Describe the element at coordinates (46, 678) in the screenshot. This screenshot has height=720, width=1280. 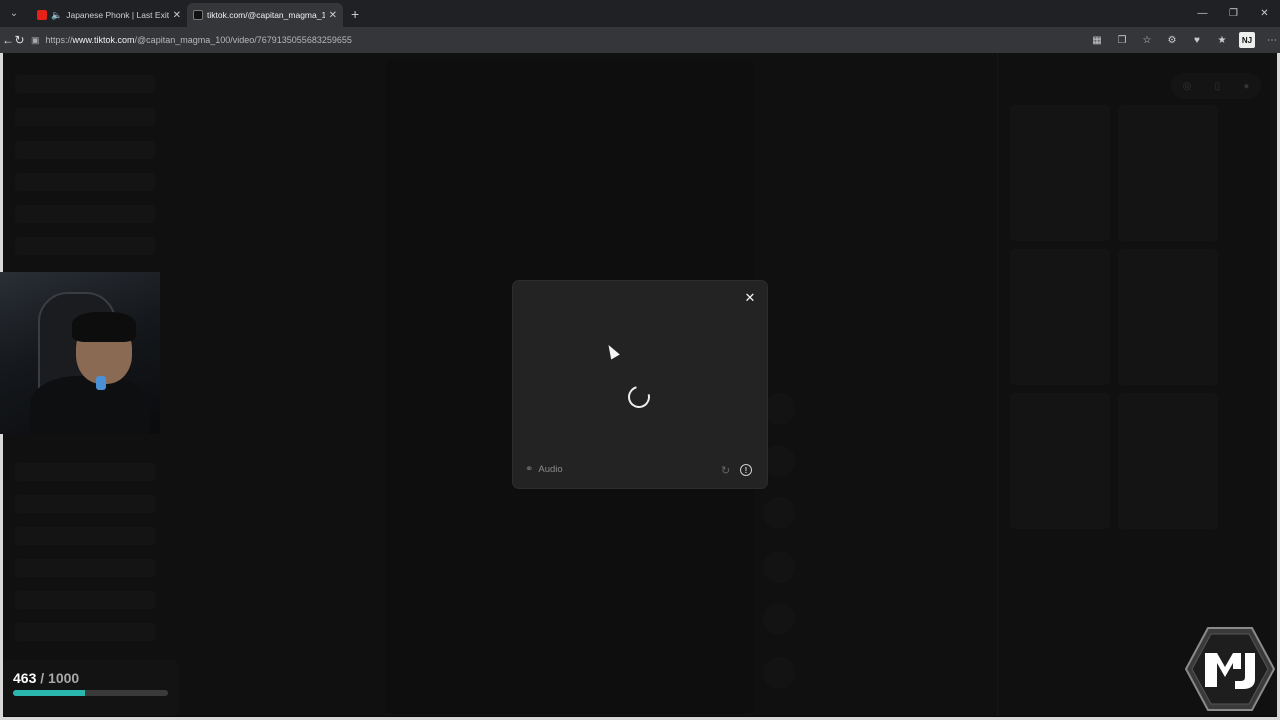
I see `counter-text: 463 / 1000` at that location.